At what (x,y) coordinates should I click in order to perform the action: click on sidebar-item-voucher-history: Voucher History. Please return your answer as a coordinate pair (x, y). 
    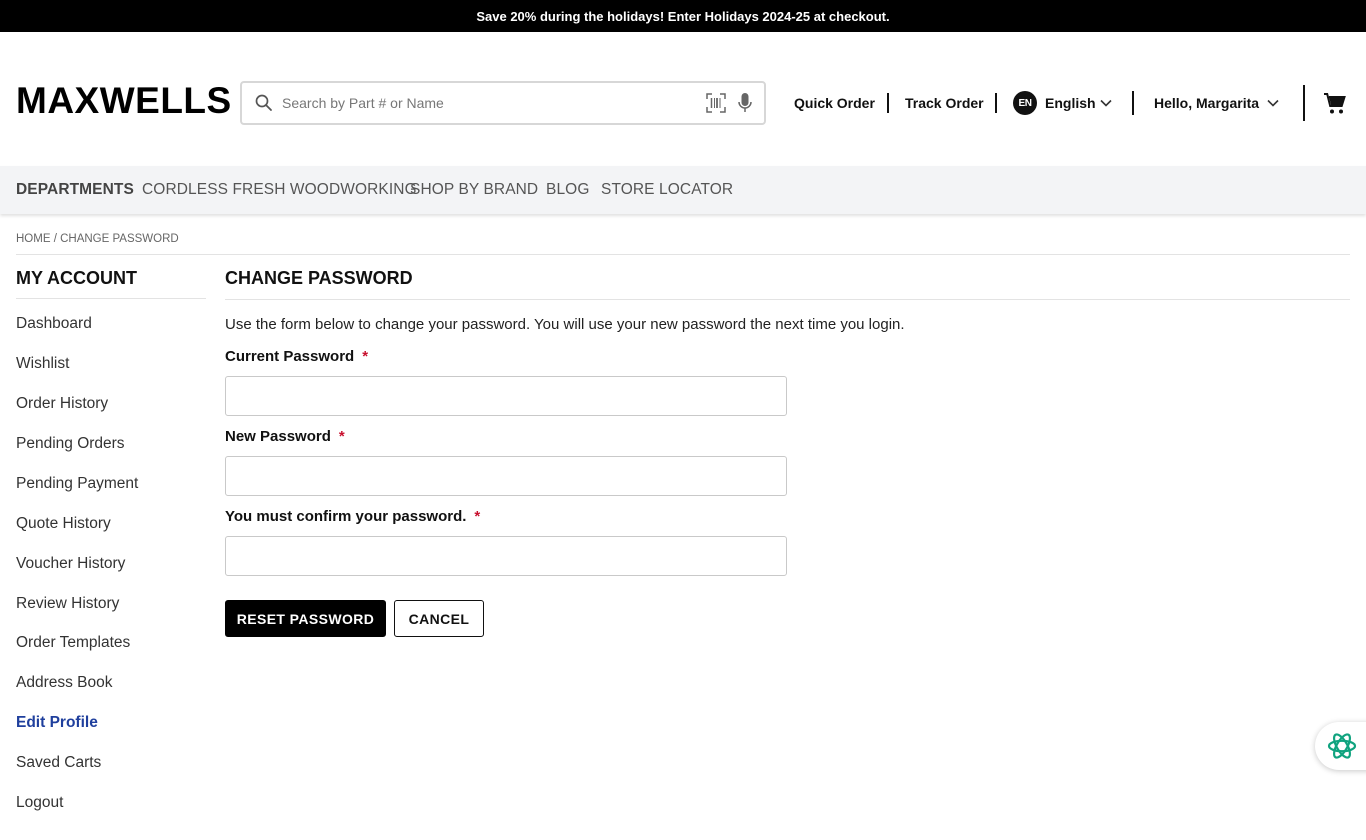
    Looking at the image, I should click on (70, 564).